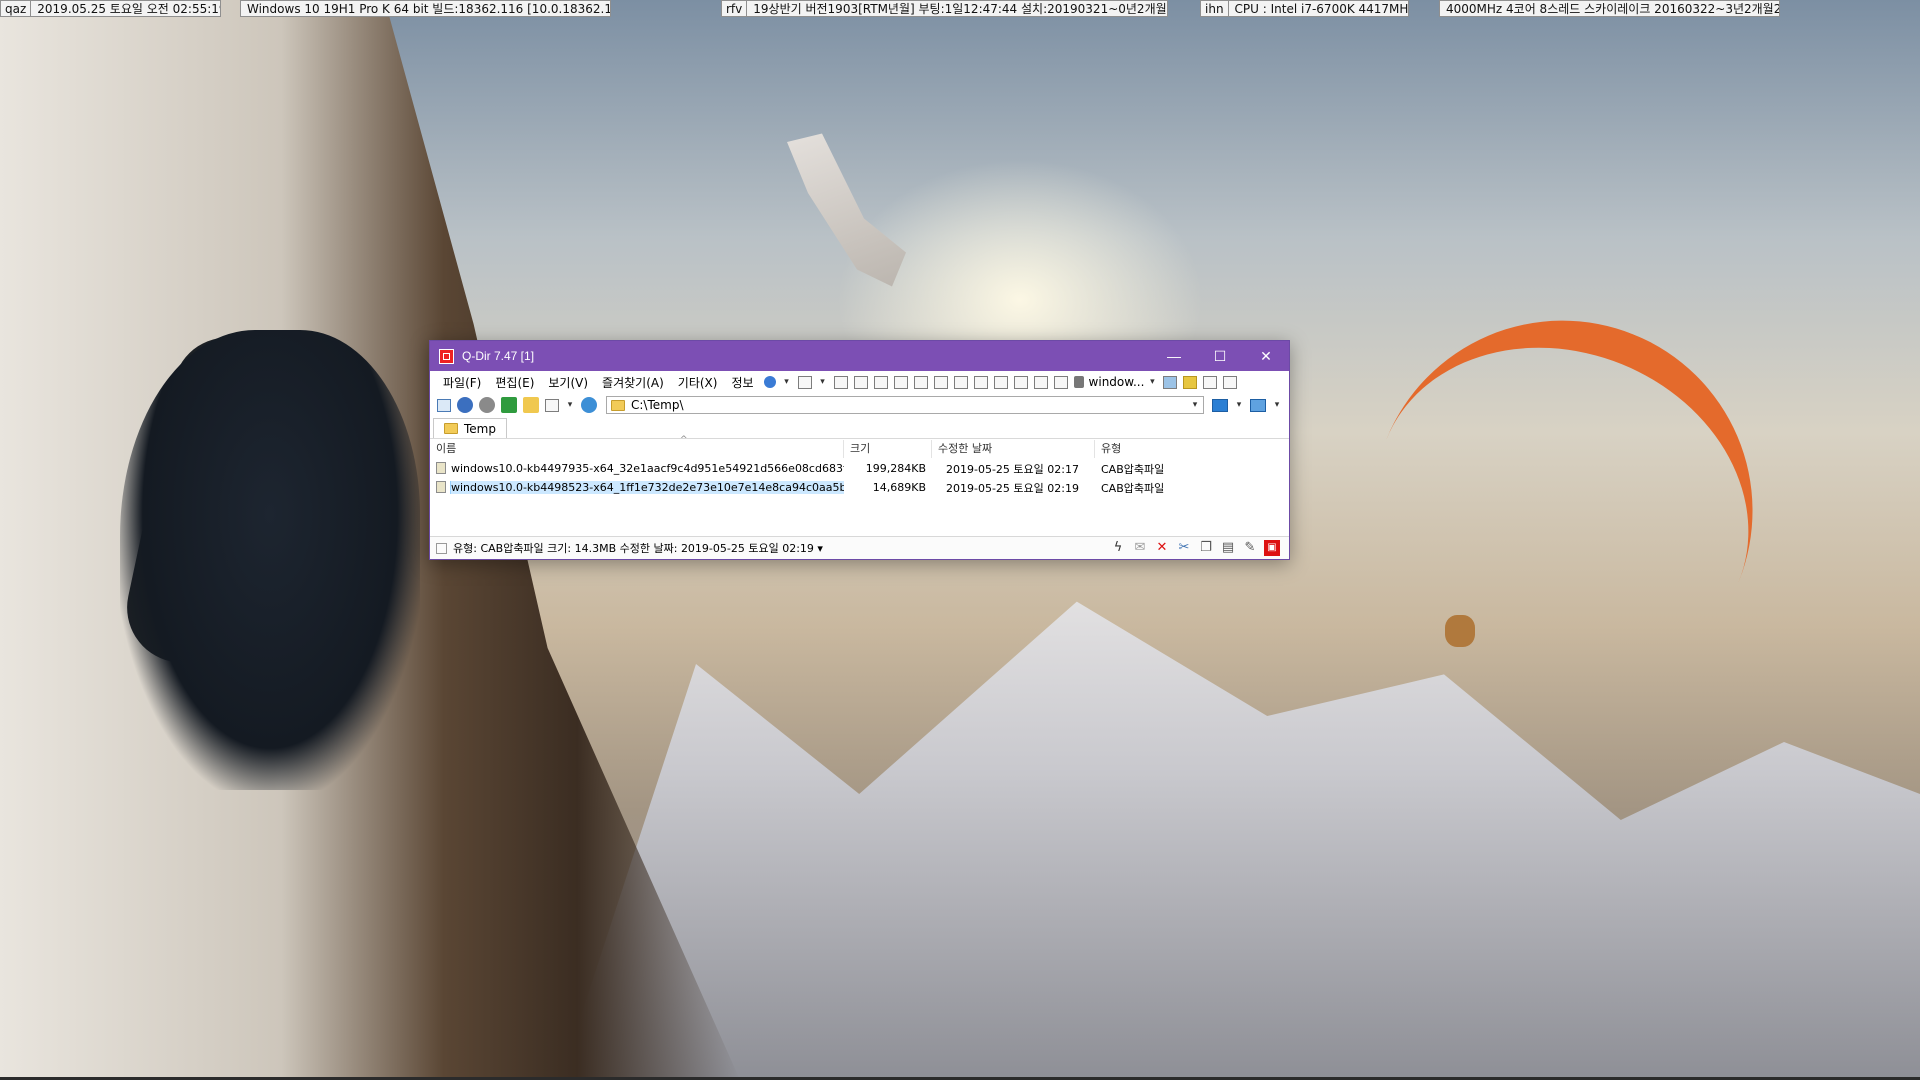  What do you see at coordinates (1230, 382) in the screenshot?
I see `panel-icon` at bounding box center [1230, 382].